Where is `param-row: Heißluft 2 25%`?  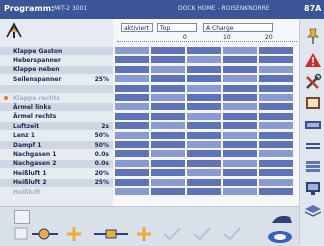 param-row: Heißluft 2 25% is located at coordinates (56, 182).